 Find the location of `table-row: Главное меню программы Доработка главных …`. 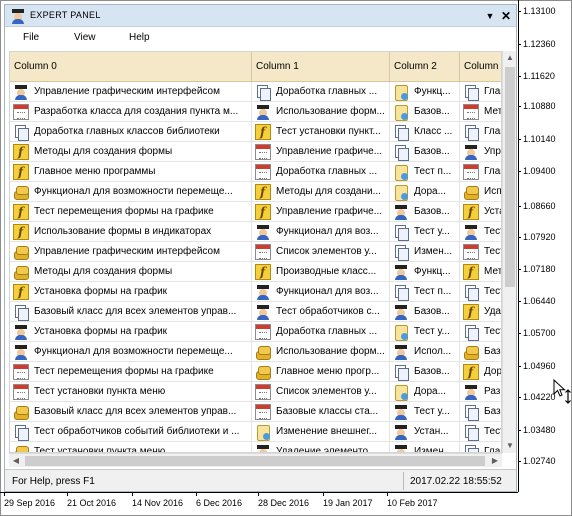

table-row: Главное меню программы Доработка главных … is located at coordinates (255, 172).